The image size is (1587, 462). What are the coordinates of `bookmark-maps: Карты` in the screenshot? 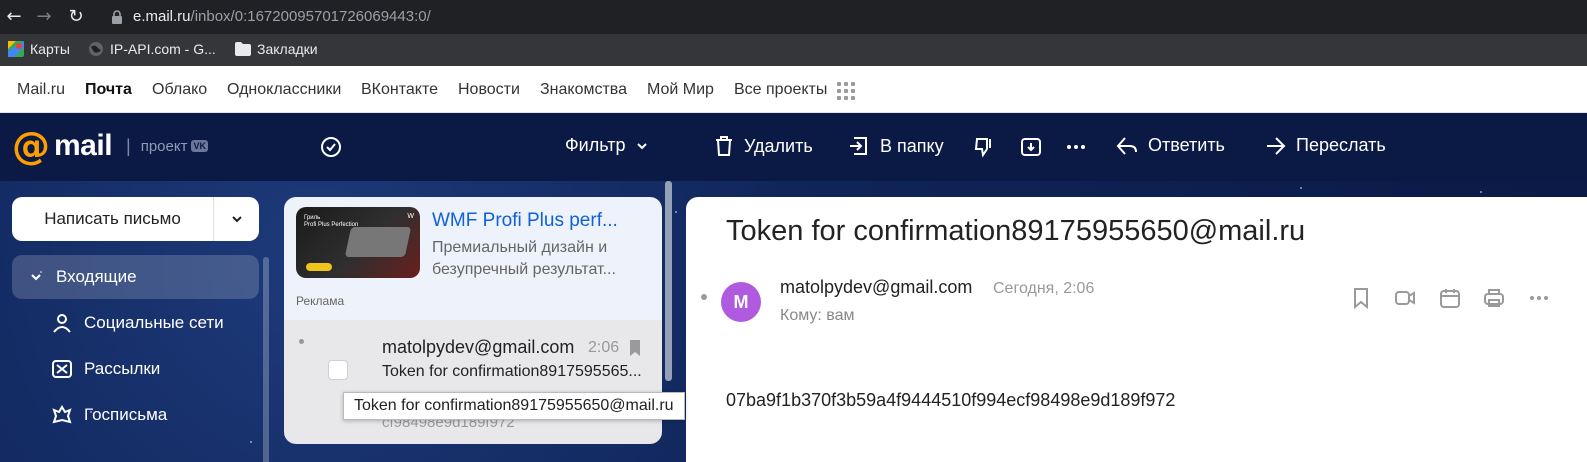 It's located at (39, 49).